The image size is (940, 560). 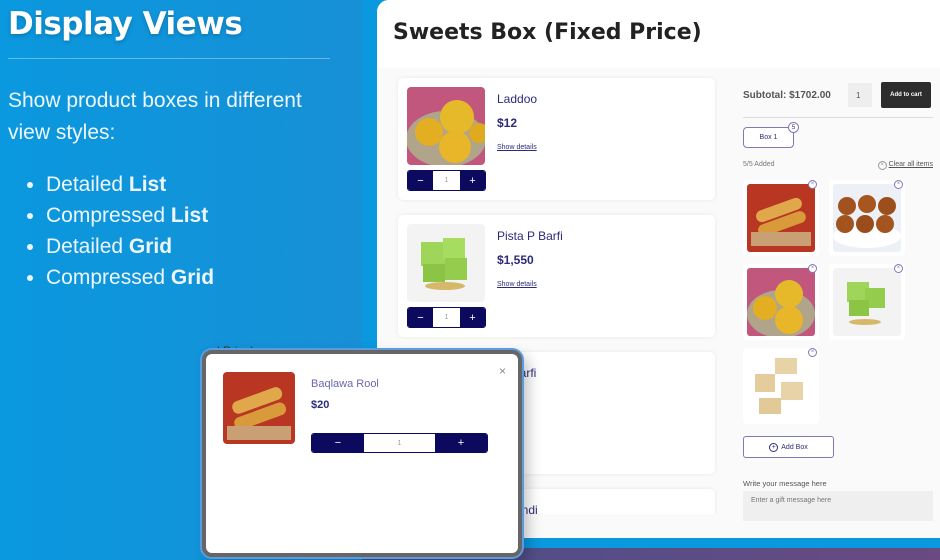 I want to click on add-circle-icon: +, so click(x=774, y=447).